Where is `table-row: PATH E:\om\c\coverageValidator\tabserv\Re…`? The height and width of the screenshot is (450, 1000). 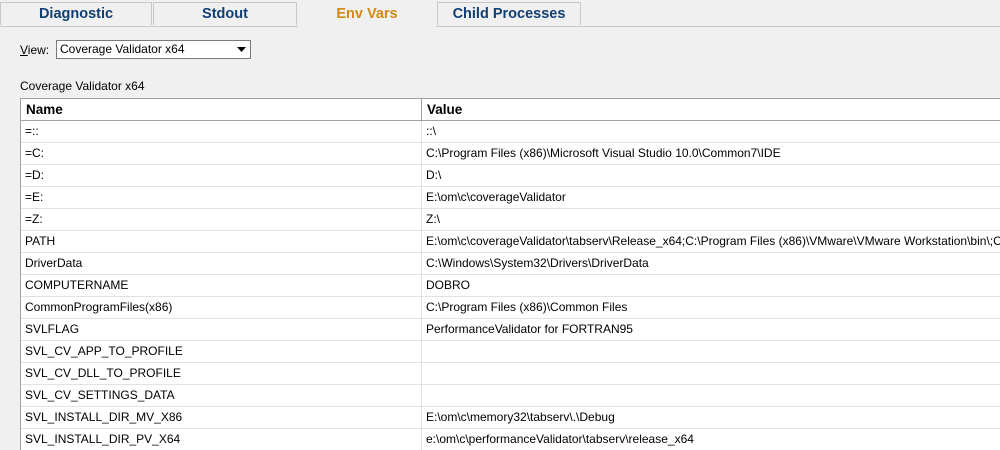
table-row: PATH E:\om\c\coverageValidator\tabserv\Re… is located at coordinates (510, 242).